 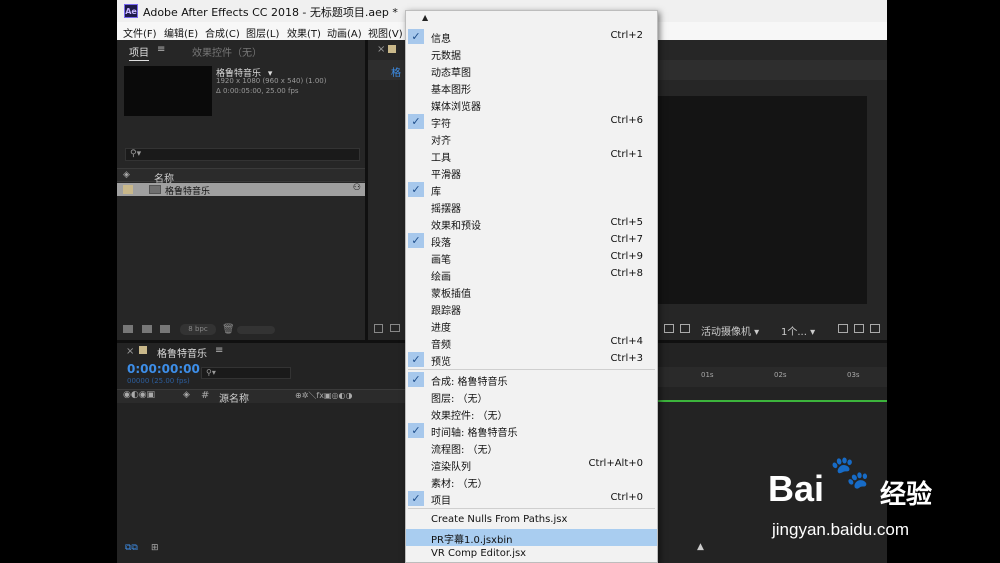 I want to click on views-dropdown: 1个... ▾, so click(x=798, y=330).